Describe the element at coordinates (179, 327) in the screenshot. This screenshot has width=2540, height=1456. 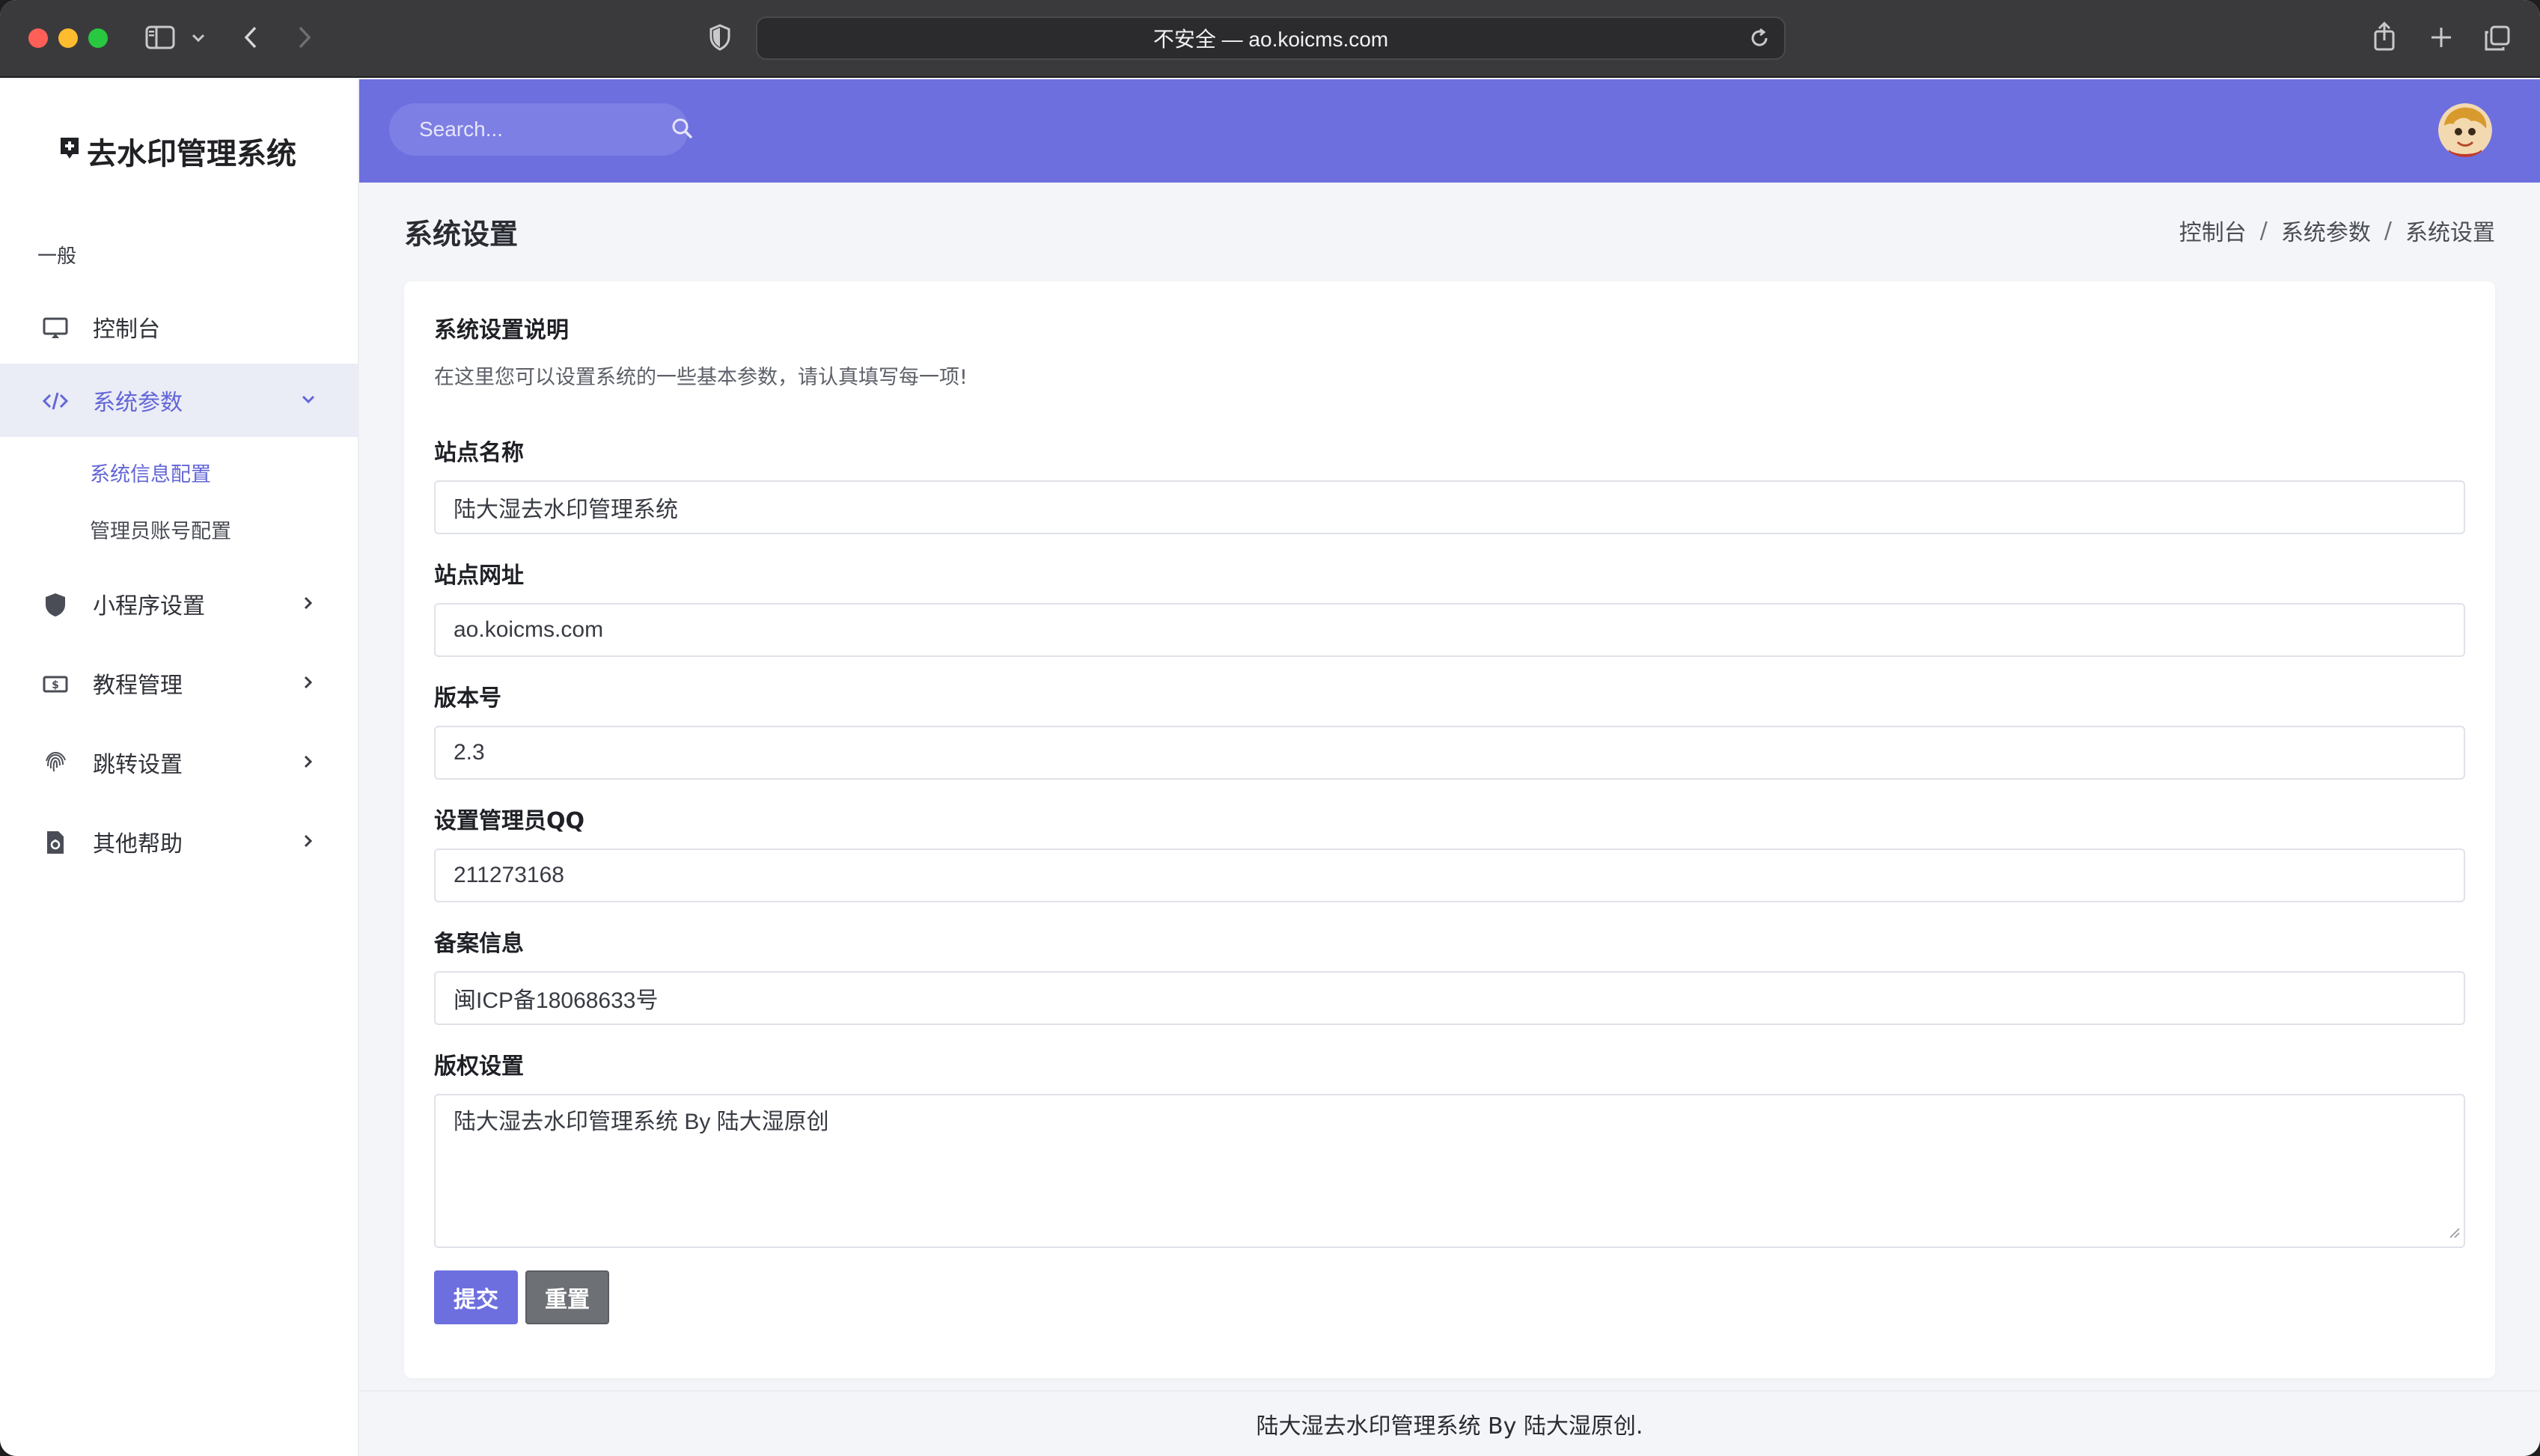
I see `sidebar-item-dashboard: 控制台` at that location.